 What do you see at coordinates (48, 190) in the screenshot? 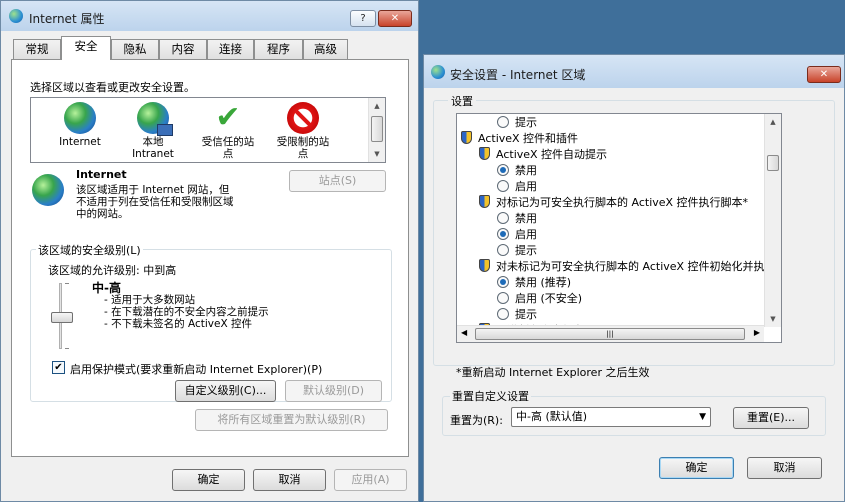
I see `selected-zone-globe-icon` at bounding box center [48, 190].